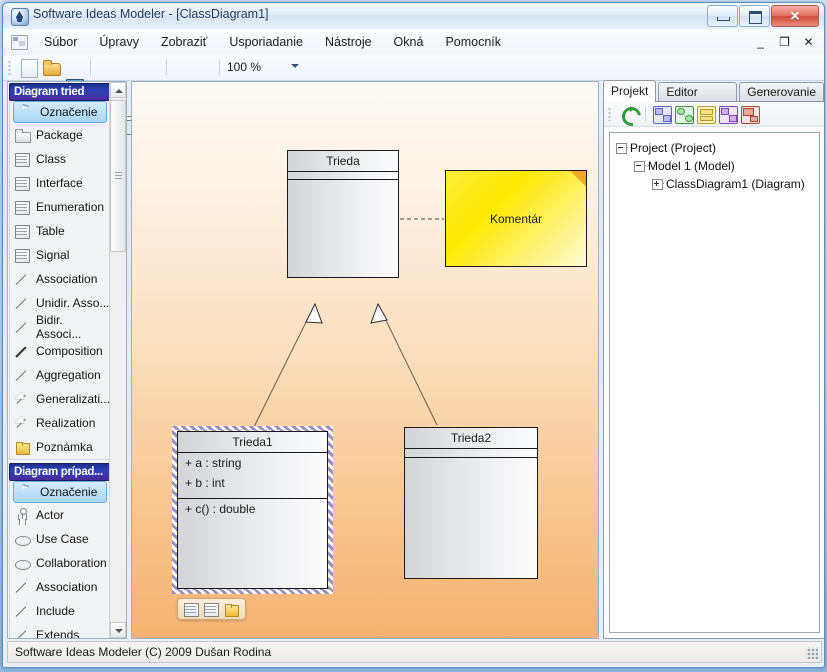 Image resolution: width=827 pixels, height=672 pixels. I want to click on expand-icon, so click(657, 184).